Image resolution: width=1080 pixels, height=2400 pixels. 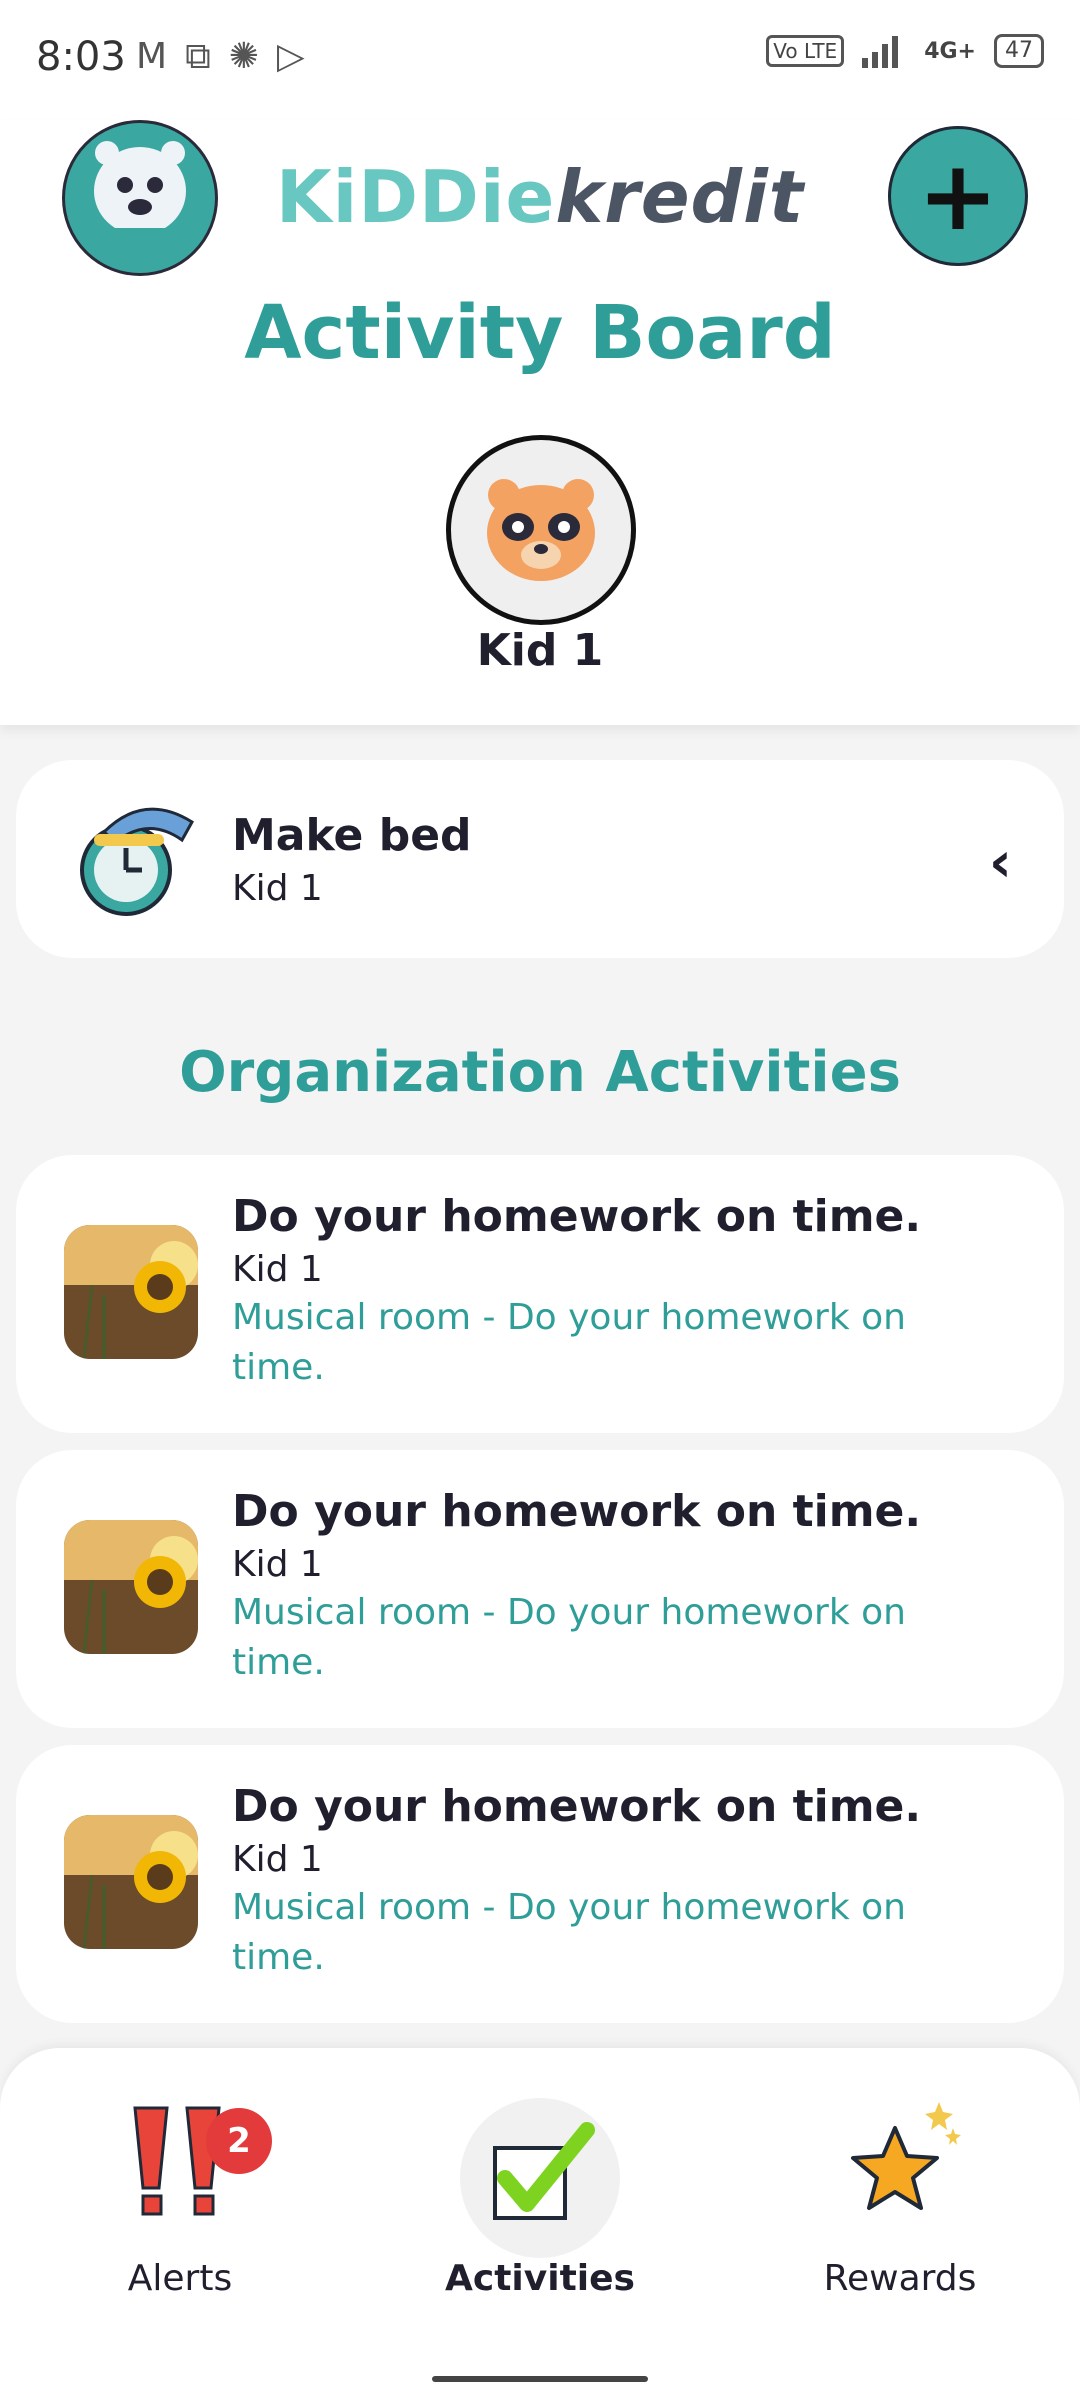 I want to click on nav-label-alerts: Alerts, so click(x=180, y=2278).